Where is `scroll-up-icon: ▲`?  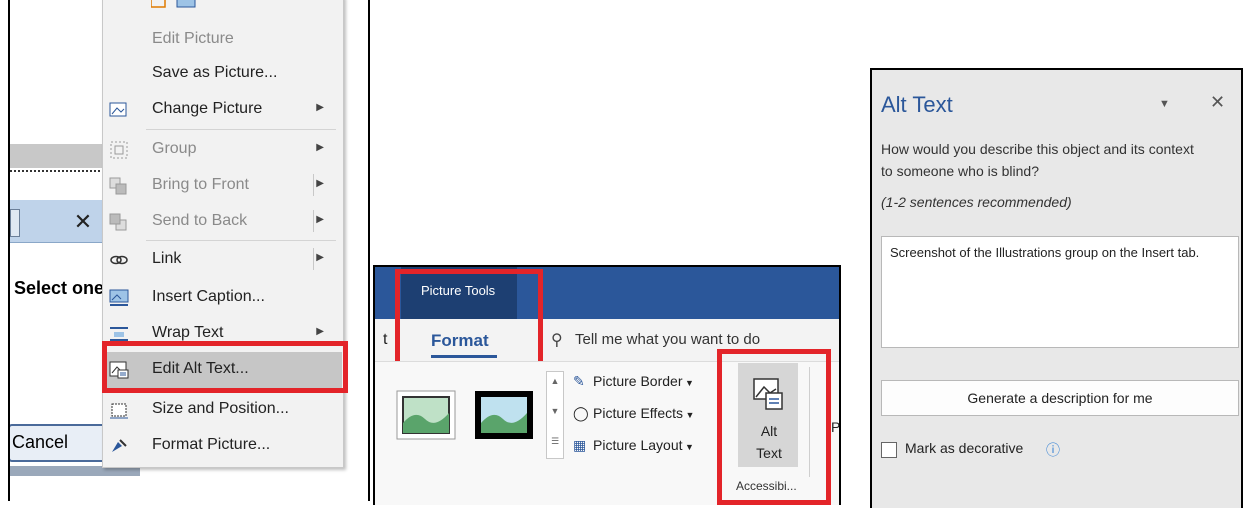 scroll-up-icon: ▲ is located at coordinates (555, 381).